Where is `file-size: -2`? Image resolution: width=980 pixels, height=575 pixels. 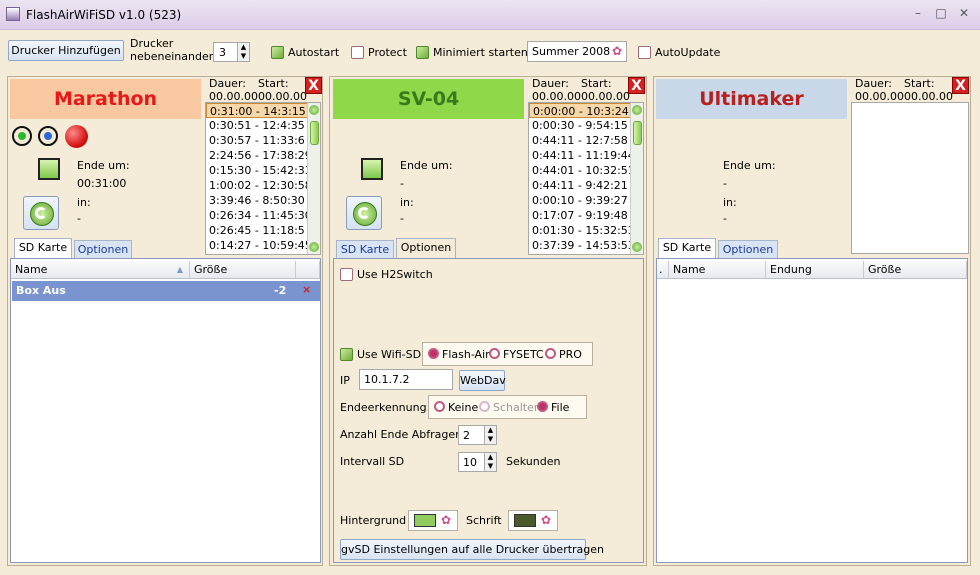 file-size: -2 is located at coordinates (280, 290).